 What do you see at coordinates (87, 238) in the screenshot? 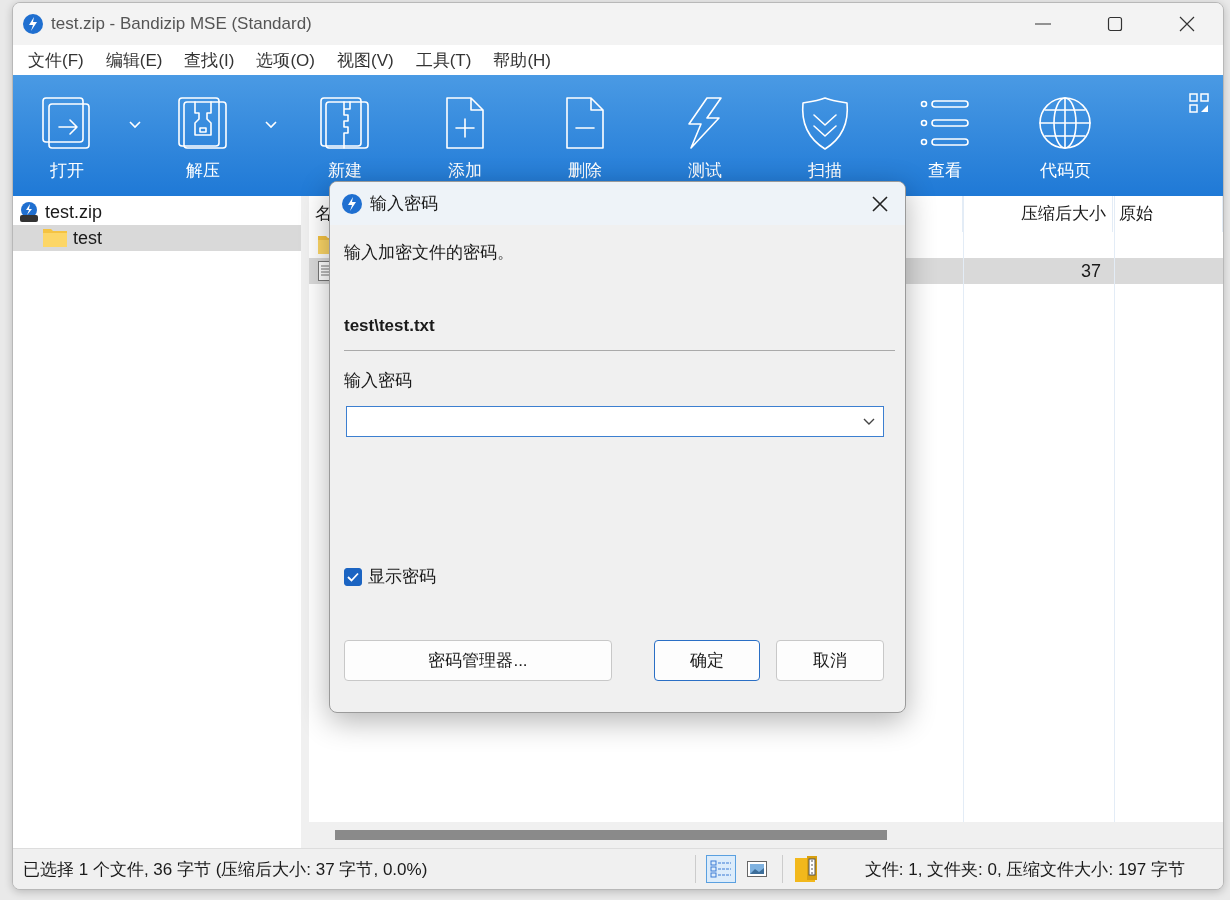
I see `tree-item-label: test` at bounding box center [87, 238].